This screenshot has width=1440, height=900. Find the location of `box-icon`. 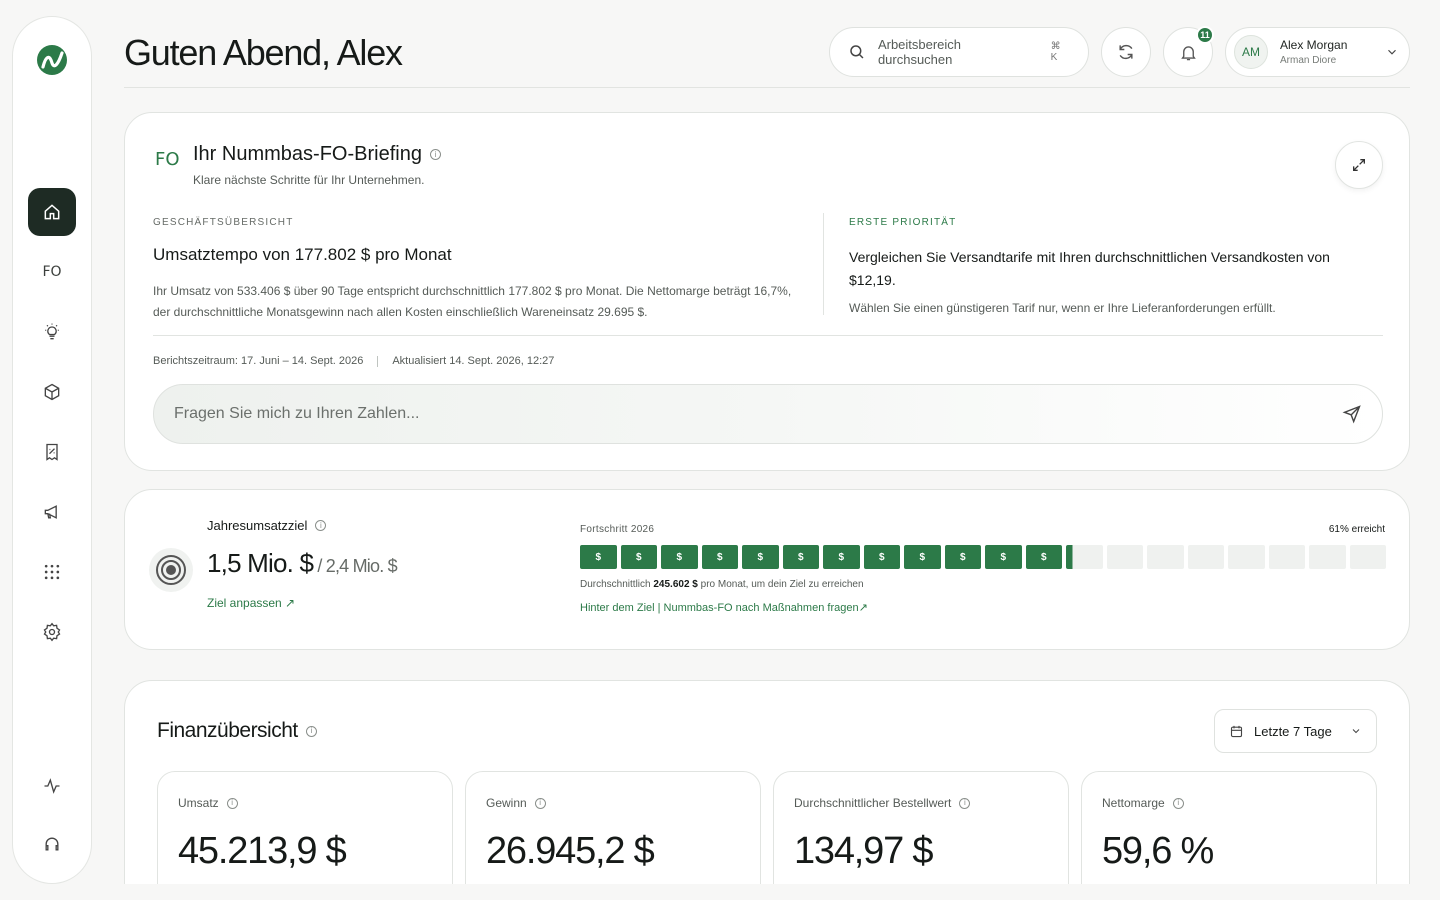

box-icon is located at coordinates (52, 392).